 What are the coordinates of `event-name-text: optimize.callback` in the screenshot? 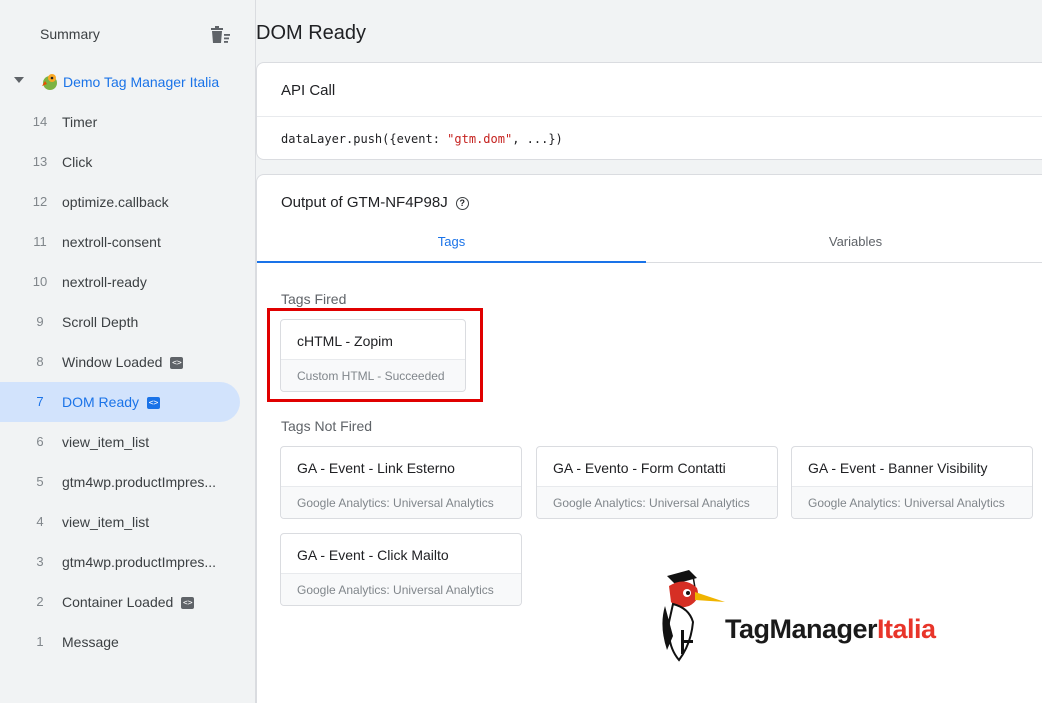 It's located at (115, 202).